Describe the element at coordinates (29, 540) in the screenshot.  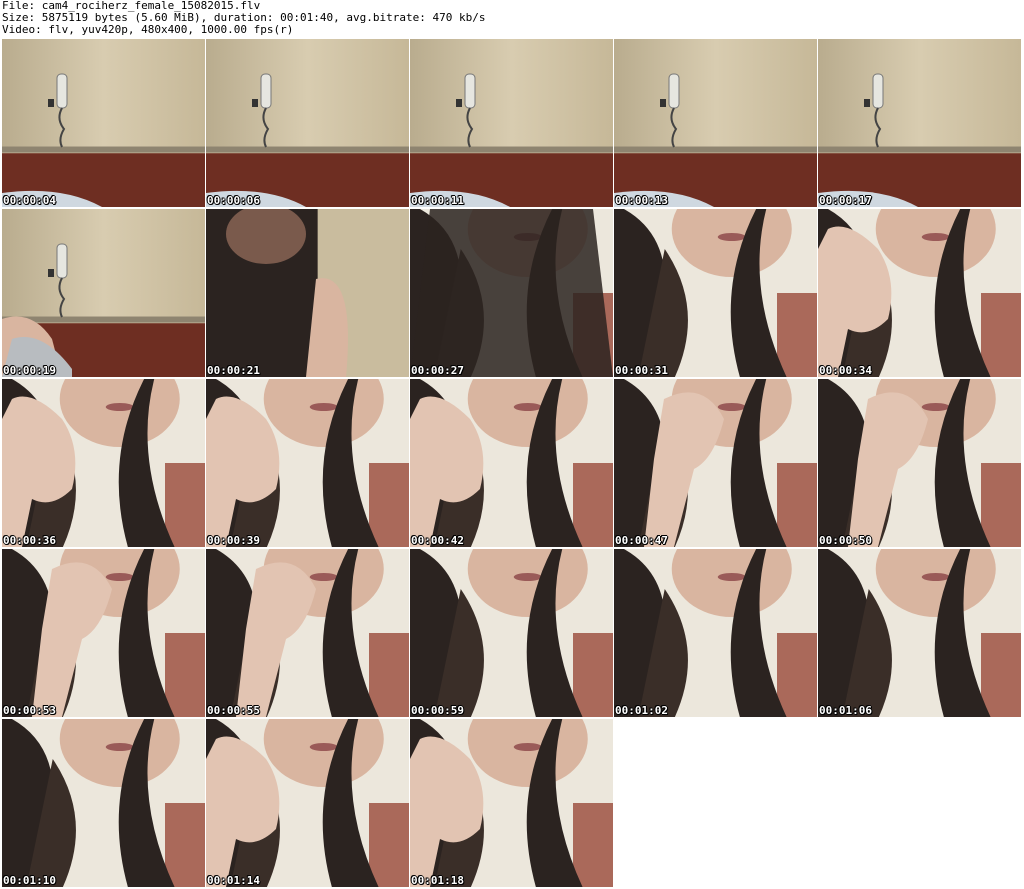
I see `thumbnail-timestamp: 00:00:36` at that location.